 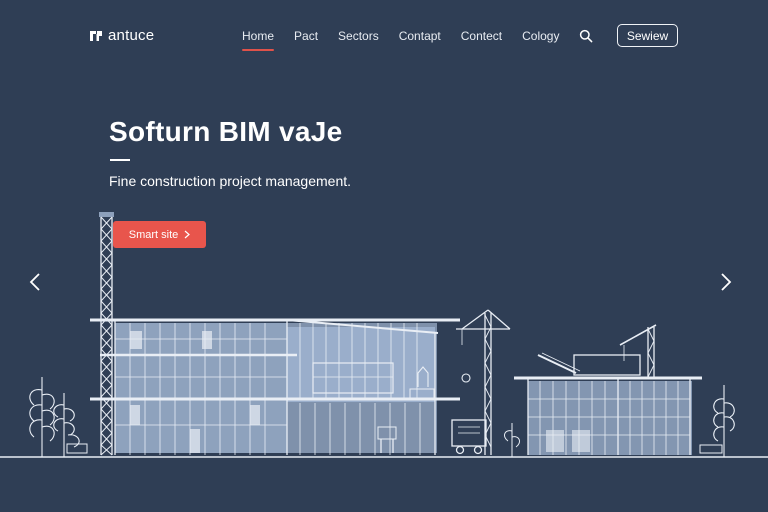 I want to click on tree-small-center, so click(x=512, y=440).